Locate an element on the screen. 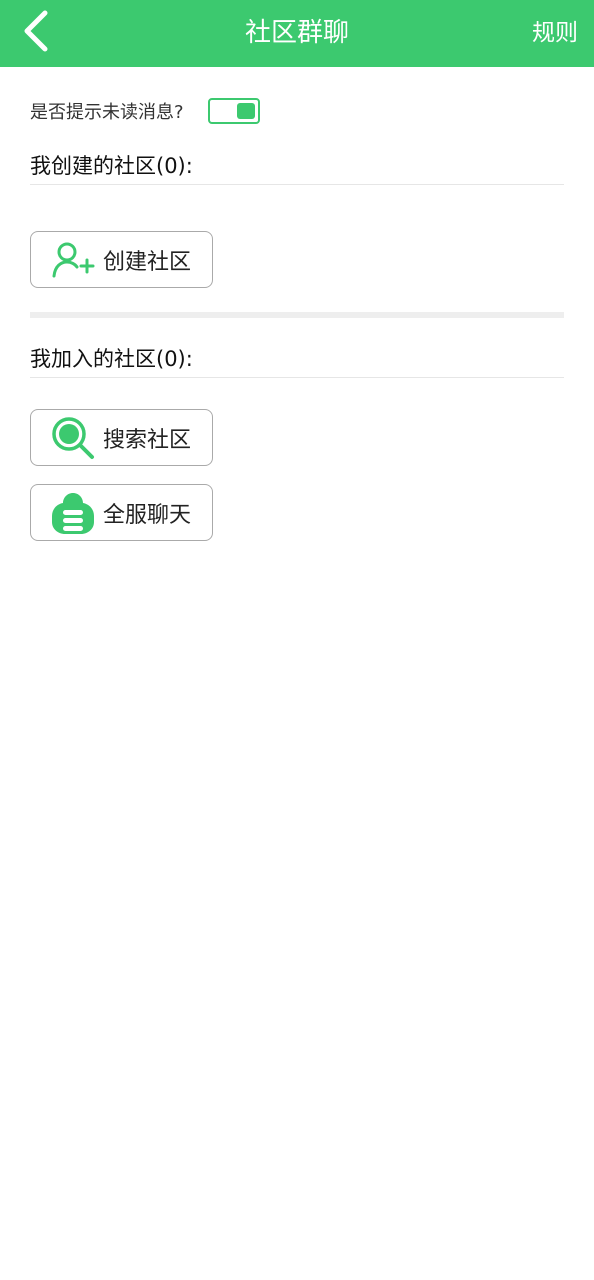 This screenshot has width=594, height=1280. top-bar: 社区群聊 规则 is located at coordinates (297, 33).